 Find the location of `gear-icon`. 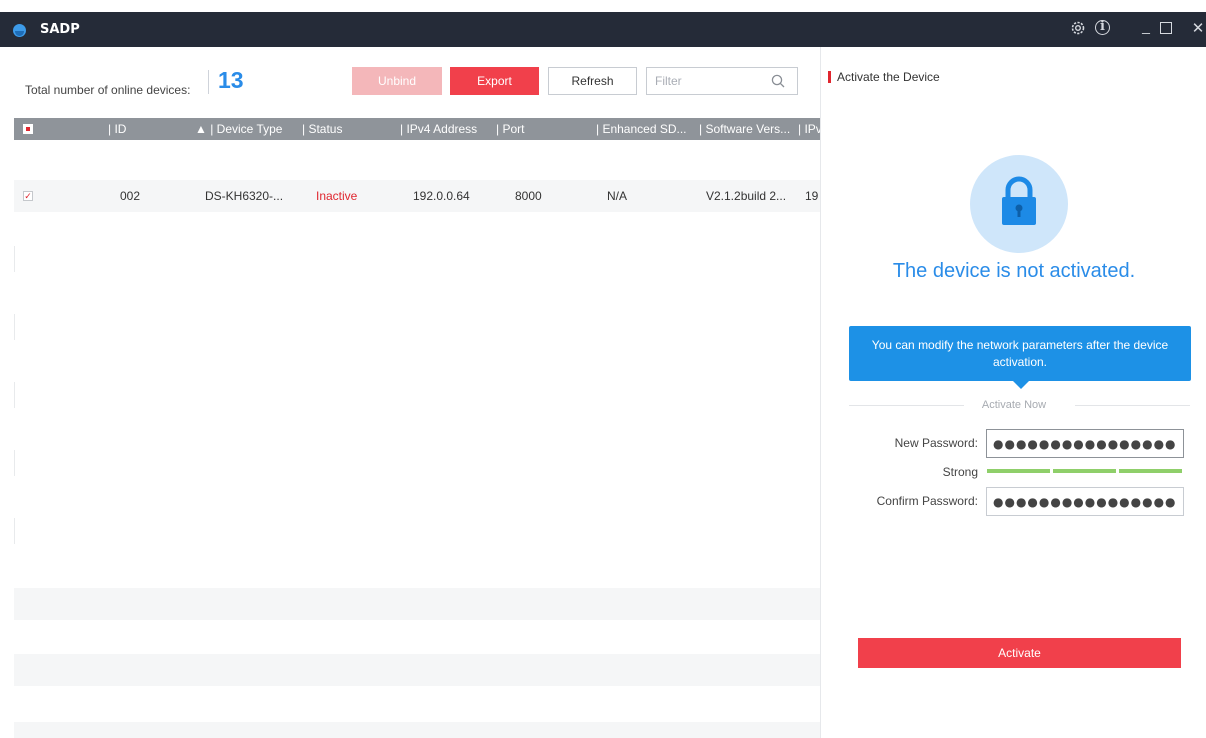

gear-icon is located at coordinates (1078, 29).